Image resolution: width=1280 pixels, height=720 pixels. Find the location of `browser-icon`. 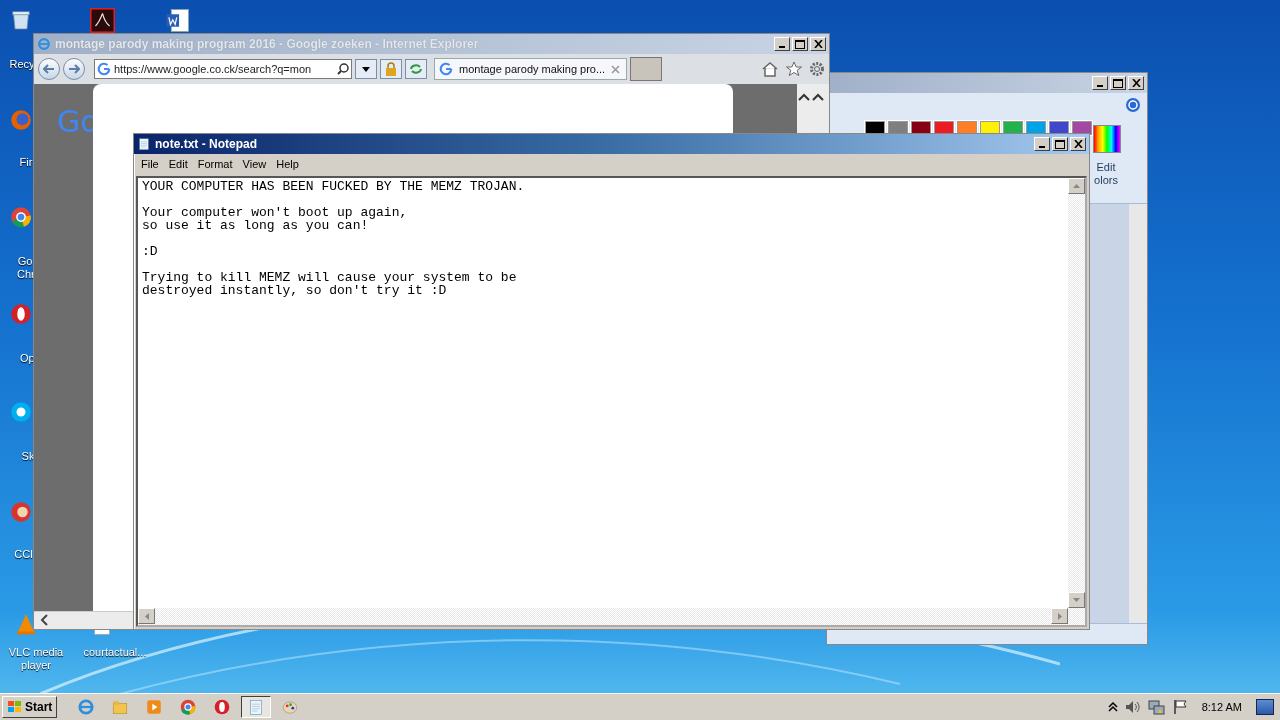

browser-icon is located at coordinates (44, 44).